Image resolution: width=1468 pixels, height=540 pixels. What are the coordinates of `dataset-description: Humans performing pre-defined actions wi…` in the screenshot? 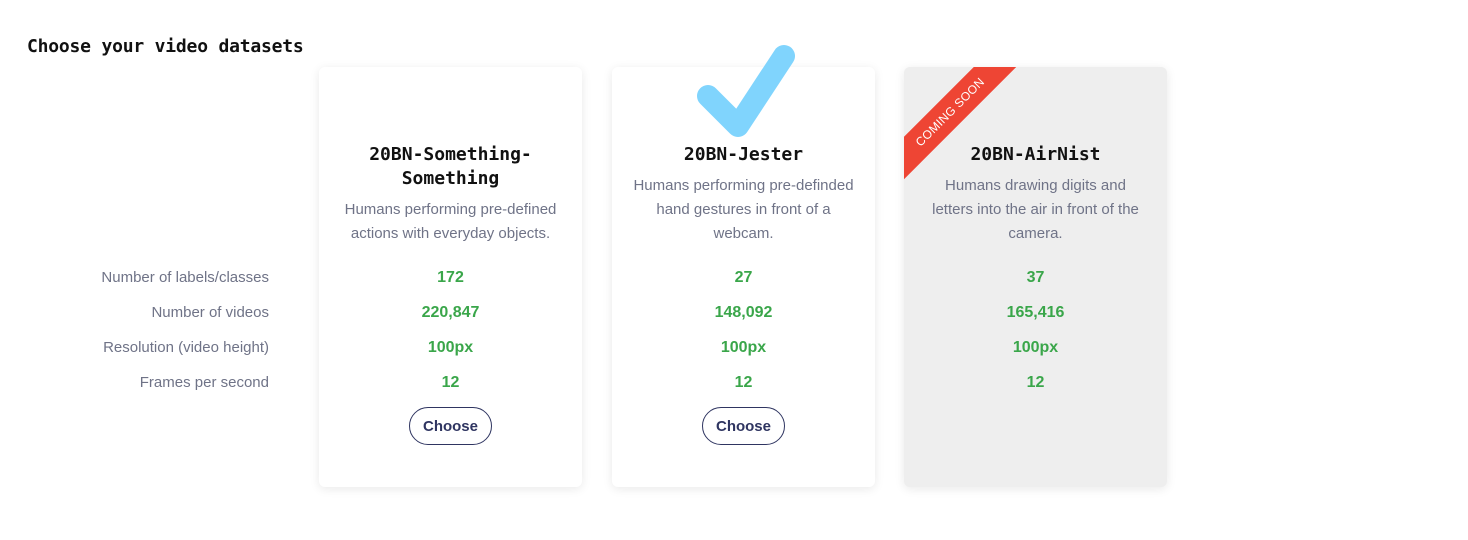 It's located at (450, 221).